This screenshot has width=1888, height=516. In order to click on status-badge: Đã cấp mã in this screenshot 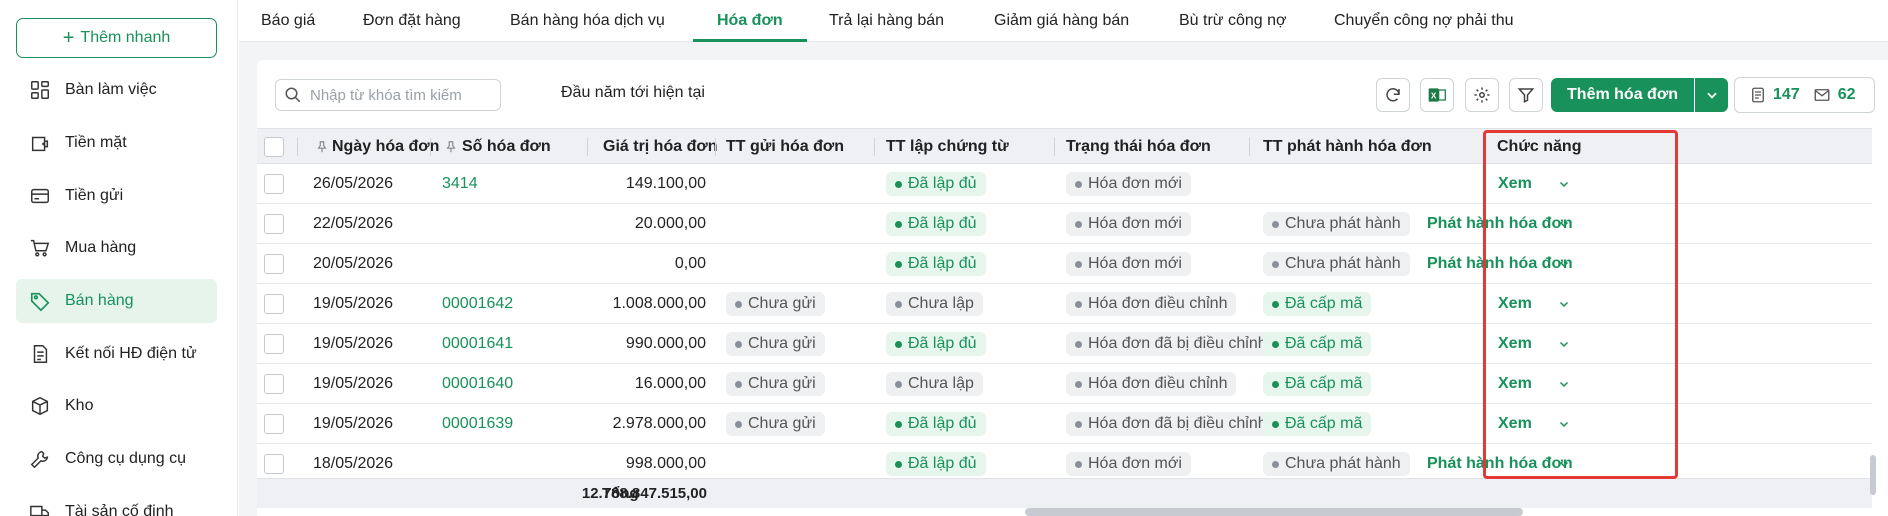, I will do `click(1317, 304)`.